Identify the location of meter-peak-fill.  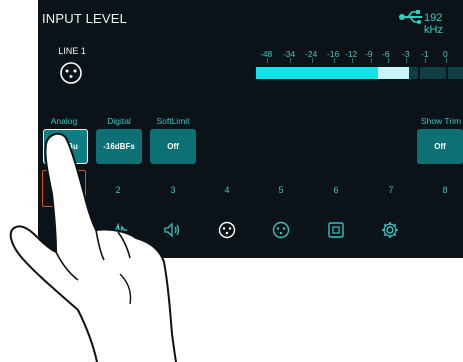
(394, 73).